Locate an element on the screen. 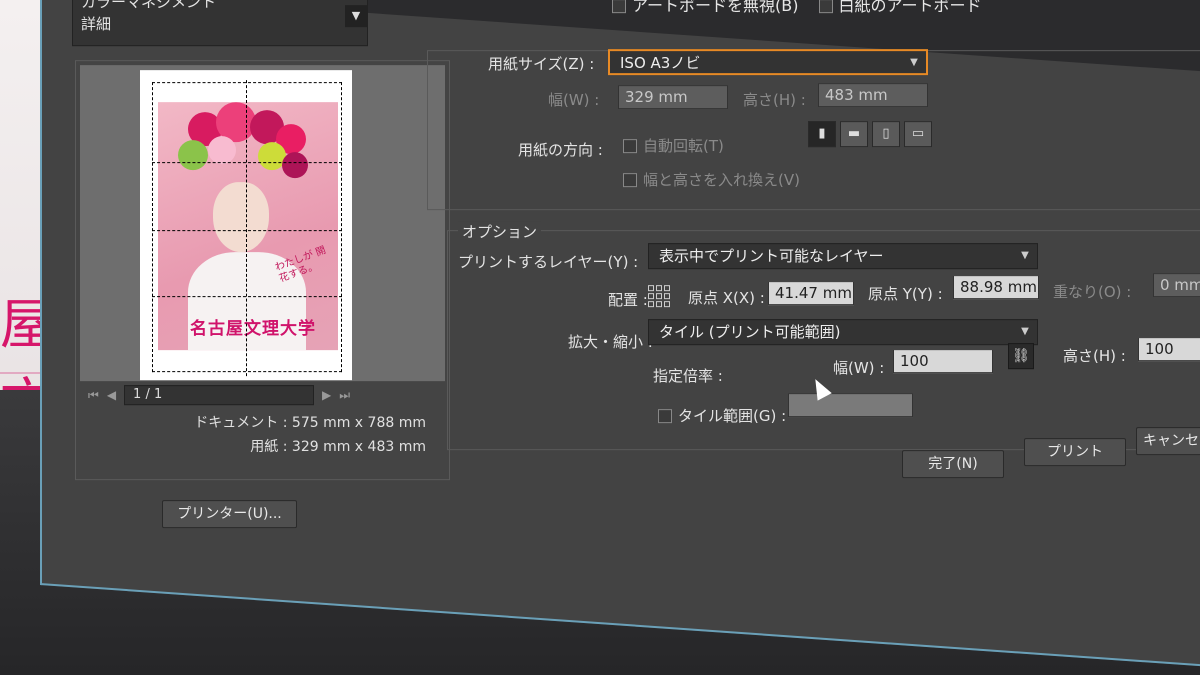 This screenshot has height=675, width=1200. layers-label: プリントするレイヤー(Y) : is located at coordinates (548, 262).